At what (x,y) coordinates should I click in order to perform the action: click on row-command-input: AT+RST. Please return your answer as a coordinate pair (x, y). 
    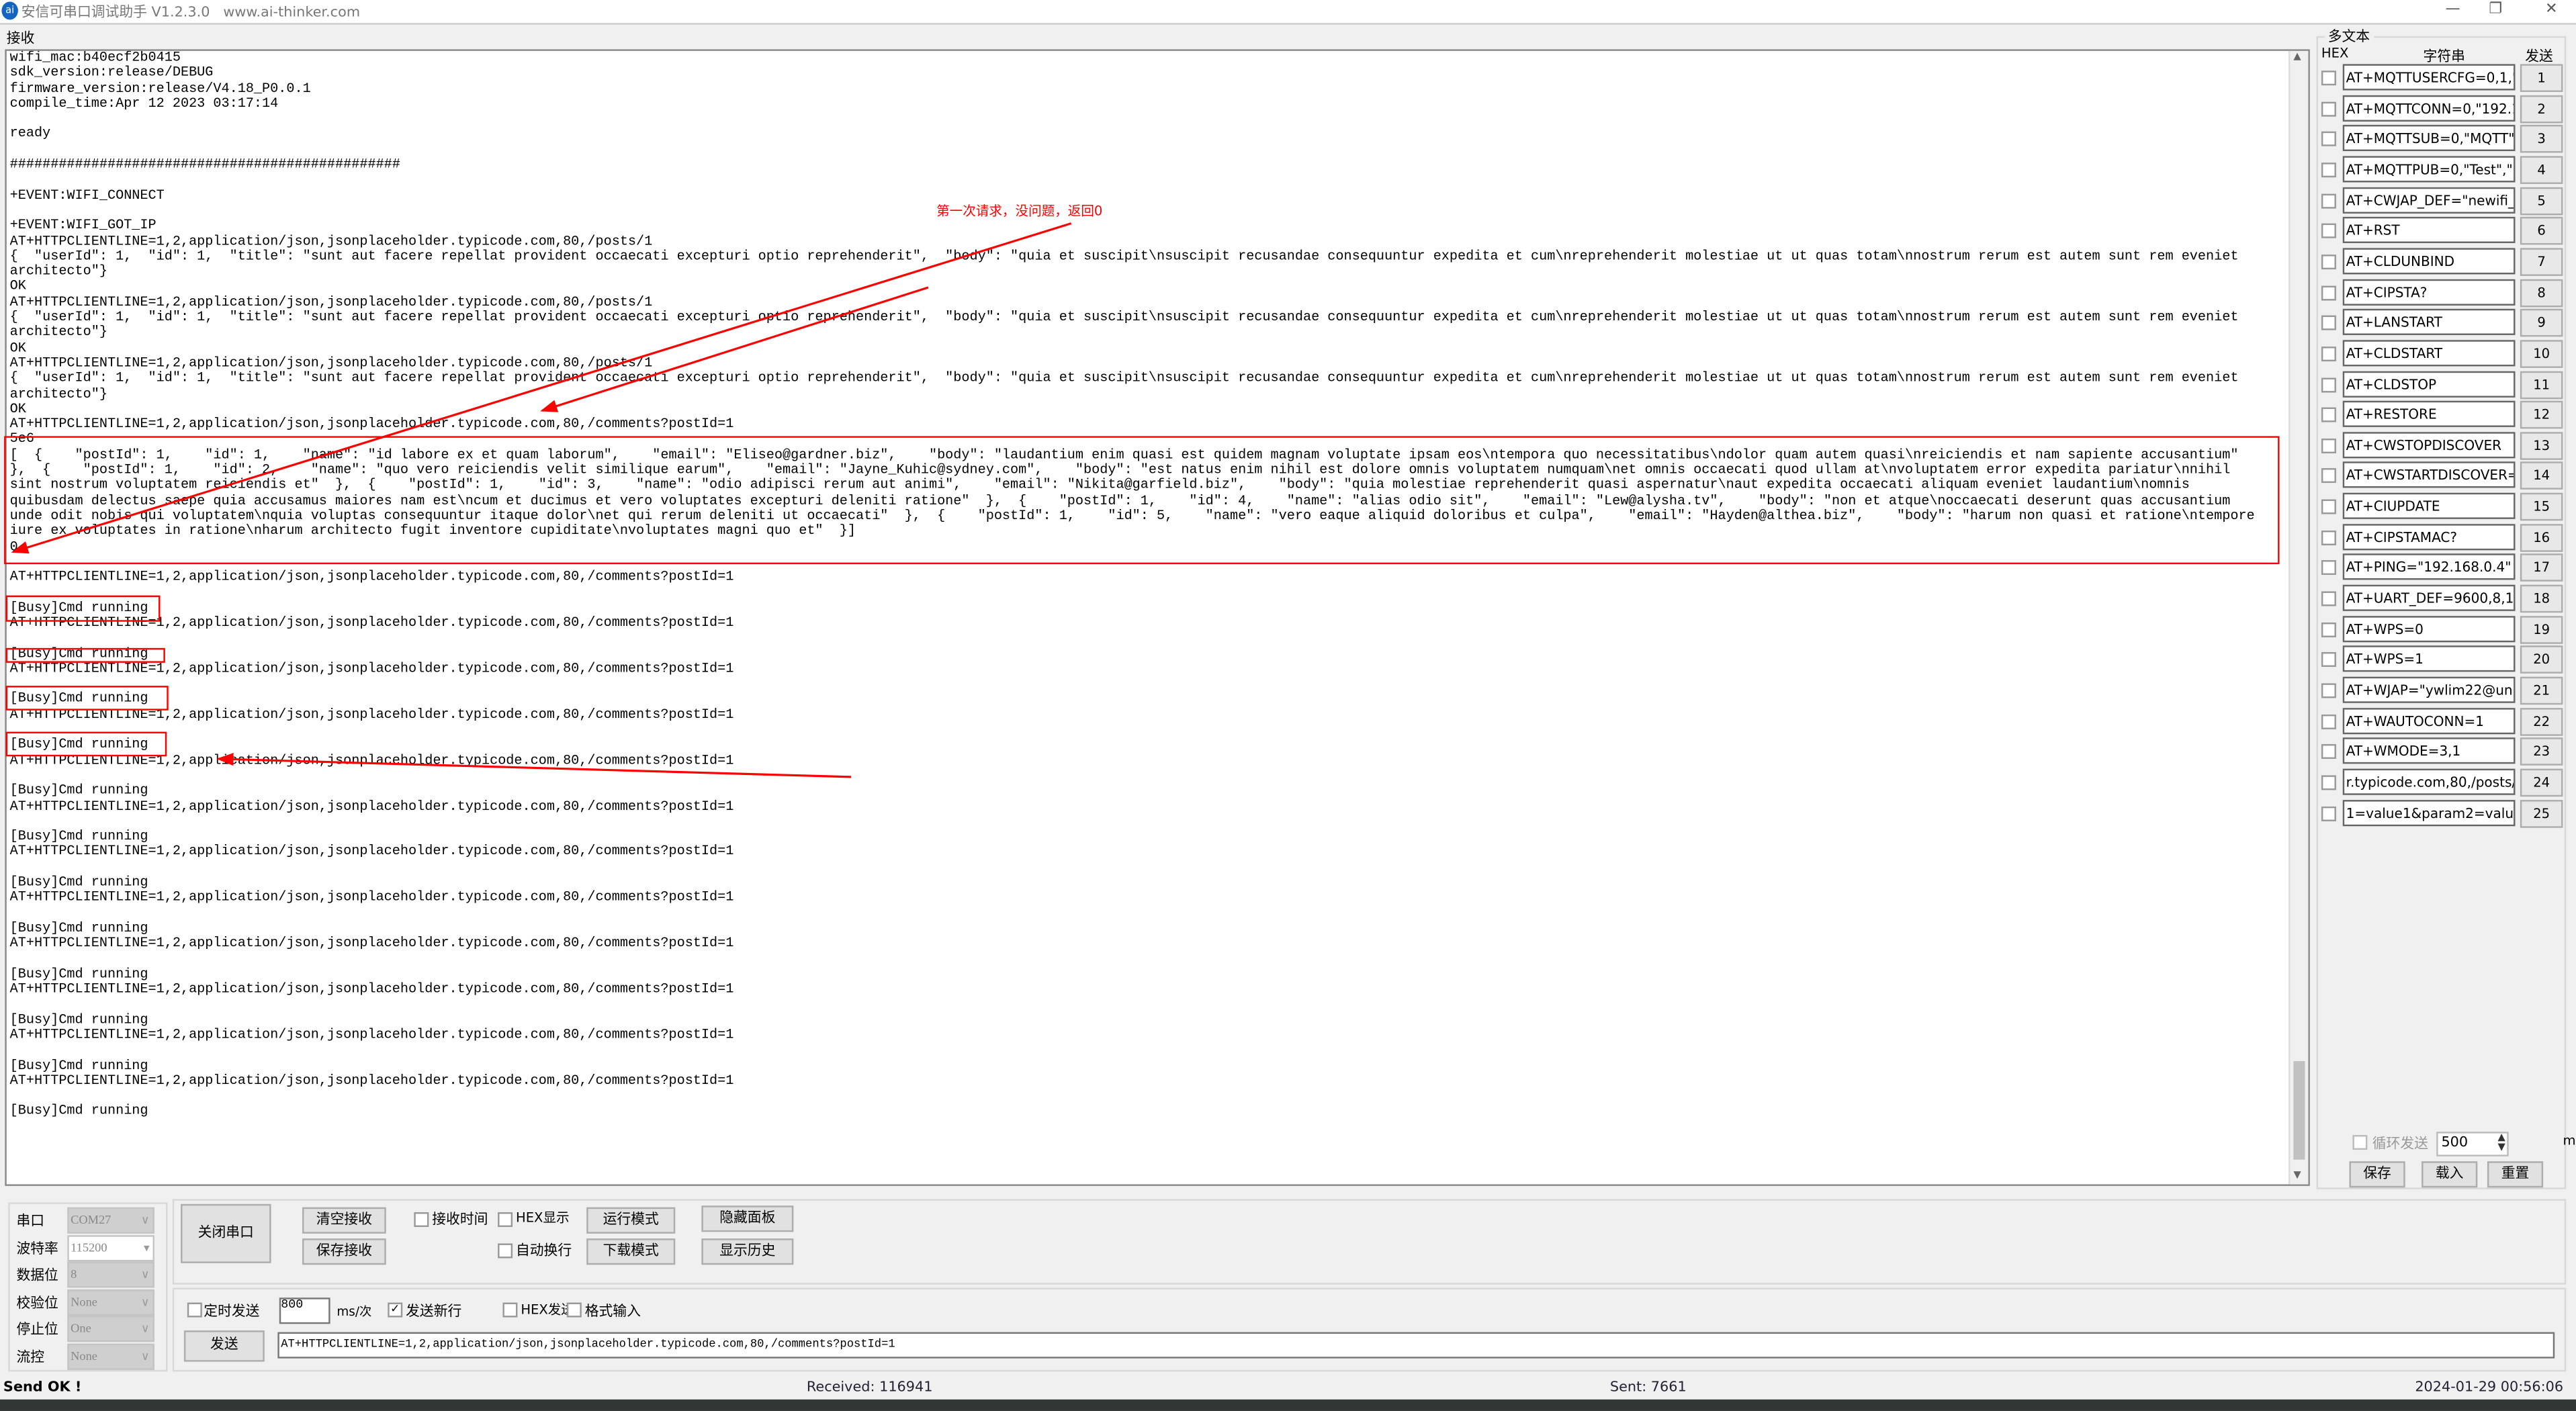
    Looking at the image, I should click on (2429, 230).